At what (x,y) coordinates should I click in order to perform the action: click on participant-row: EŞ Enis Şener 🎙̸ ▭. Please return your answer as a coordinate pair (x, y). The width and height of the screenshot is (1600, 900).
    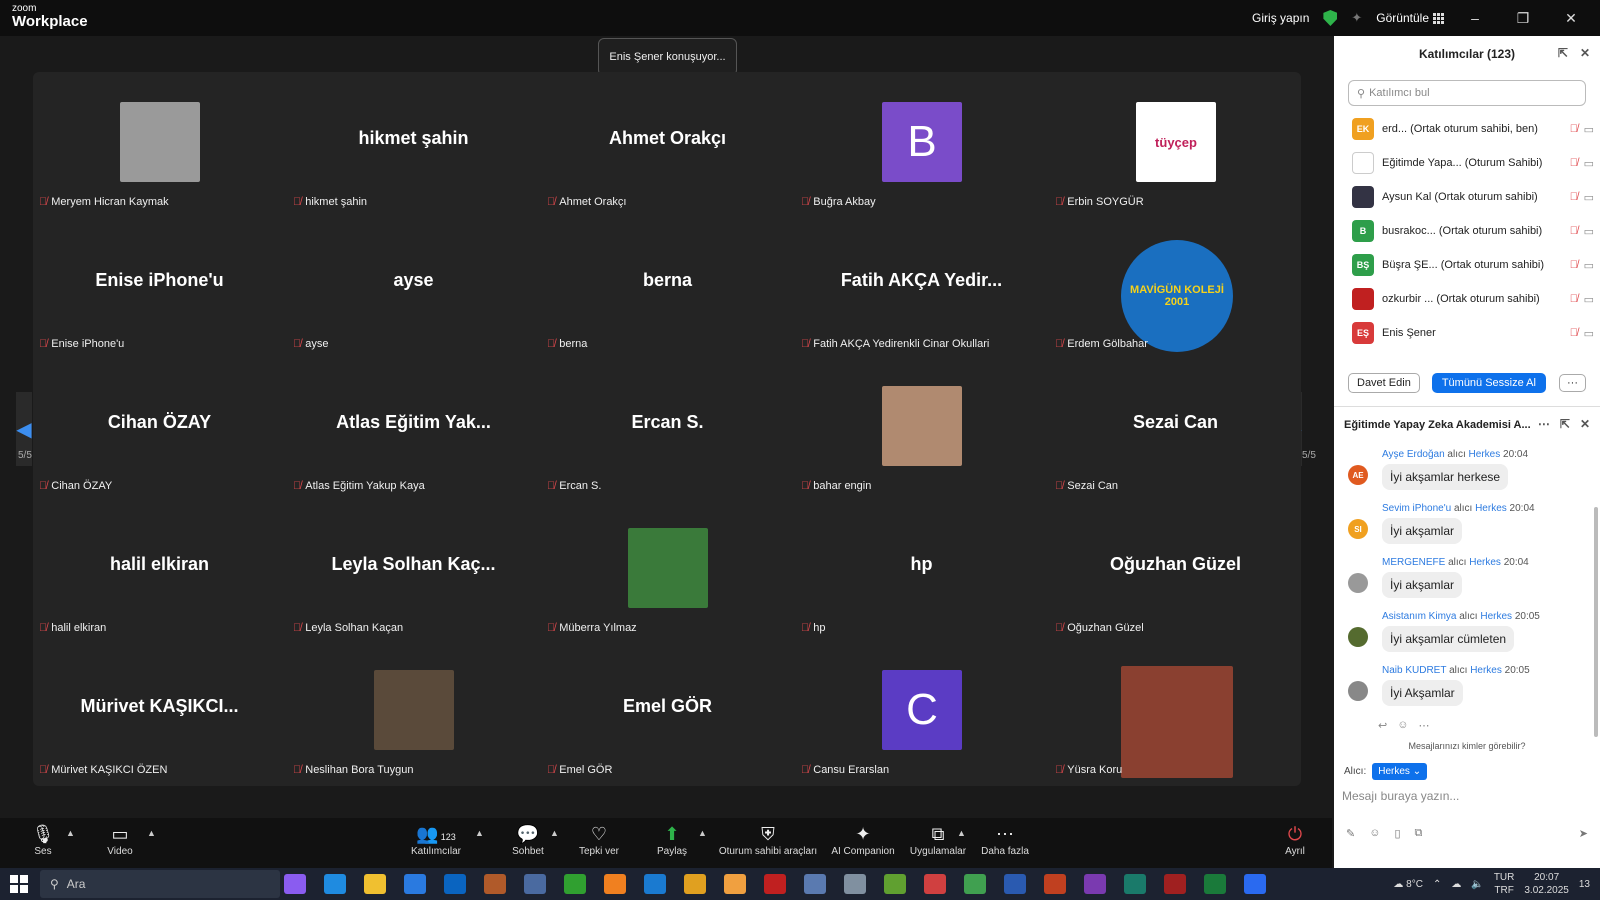
    Looking at the image, I should click on (1467, 333).